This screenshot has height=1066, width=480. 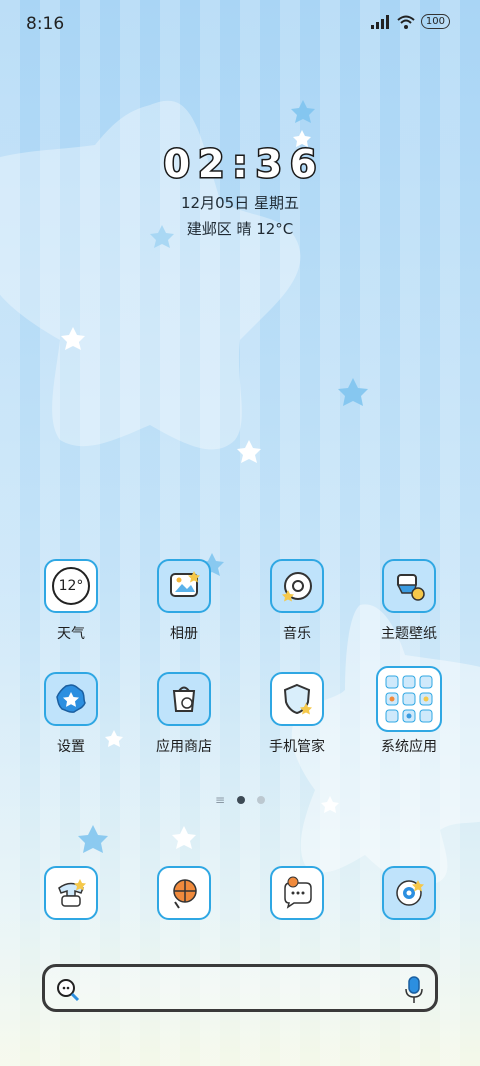 What do you see at coordinates (379, 21) in the screenshot?
I see `signal-icon` at bounding box center [379, 21].